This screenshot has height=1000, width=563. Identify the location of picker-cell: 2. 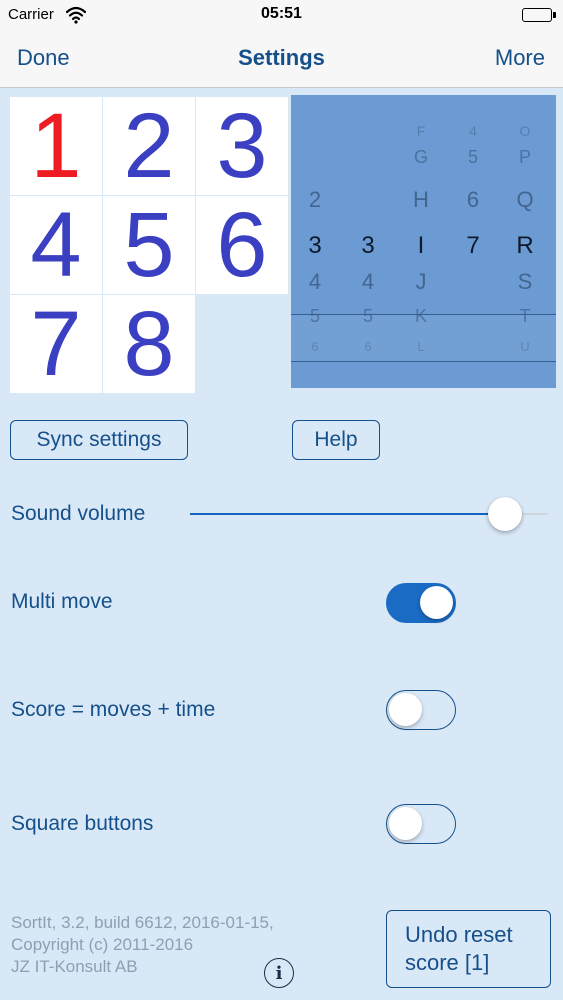
(315, 199).